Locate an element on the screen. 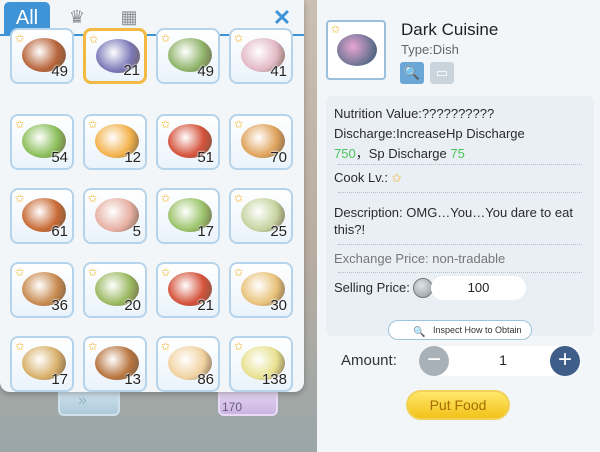 This screenshot has width=600, height=452. item-count: 61 is located at coordinates (59, 231).